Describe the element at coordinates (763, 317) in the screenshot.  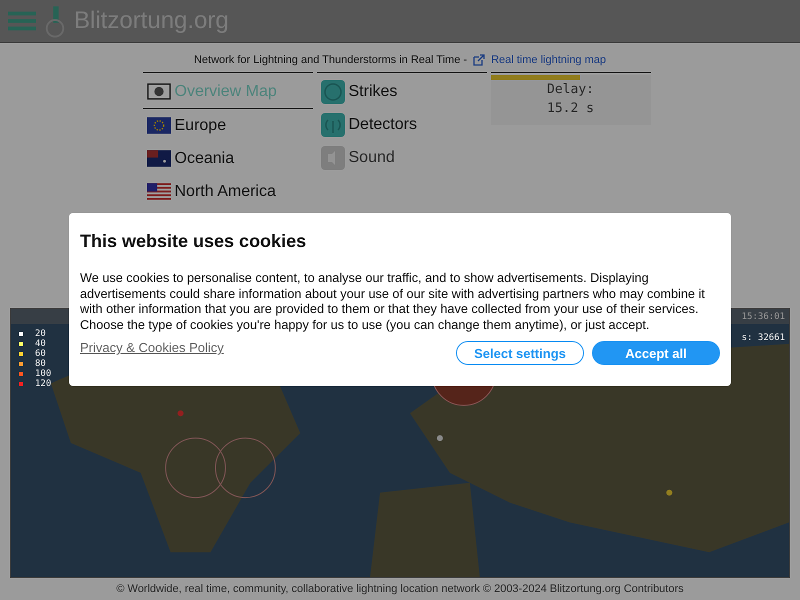
I see `map-time: 15:36:01` at that location.